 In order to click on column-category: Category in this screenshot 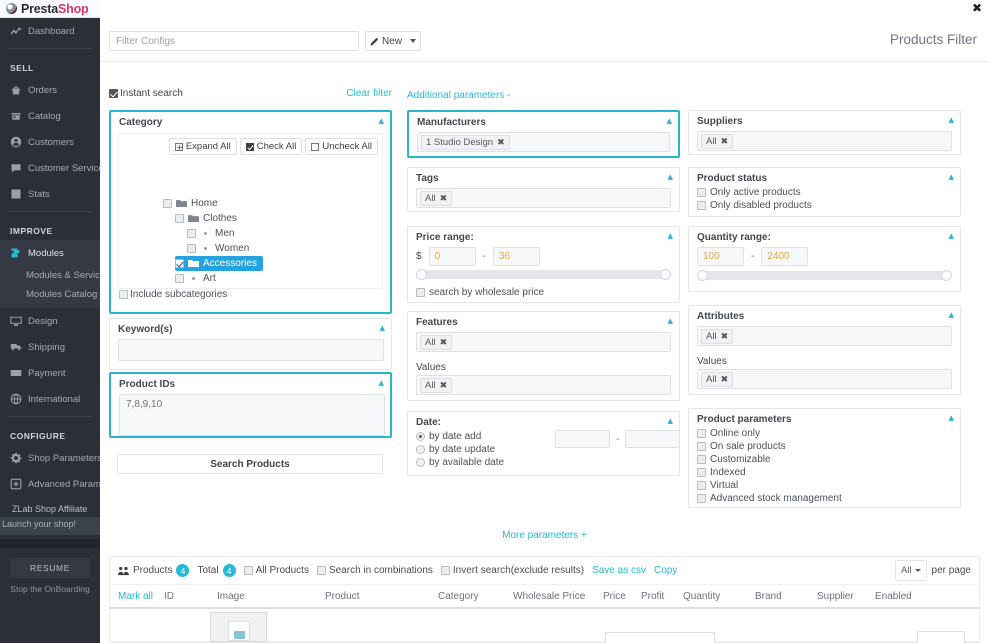, I will do `click(475, 596)`.